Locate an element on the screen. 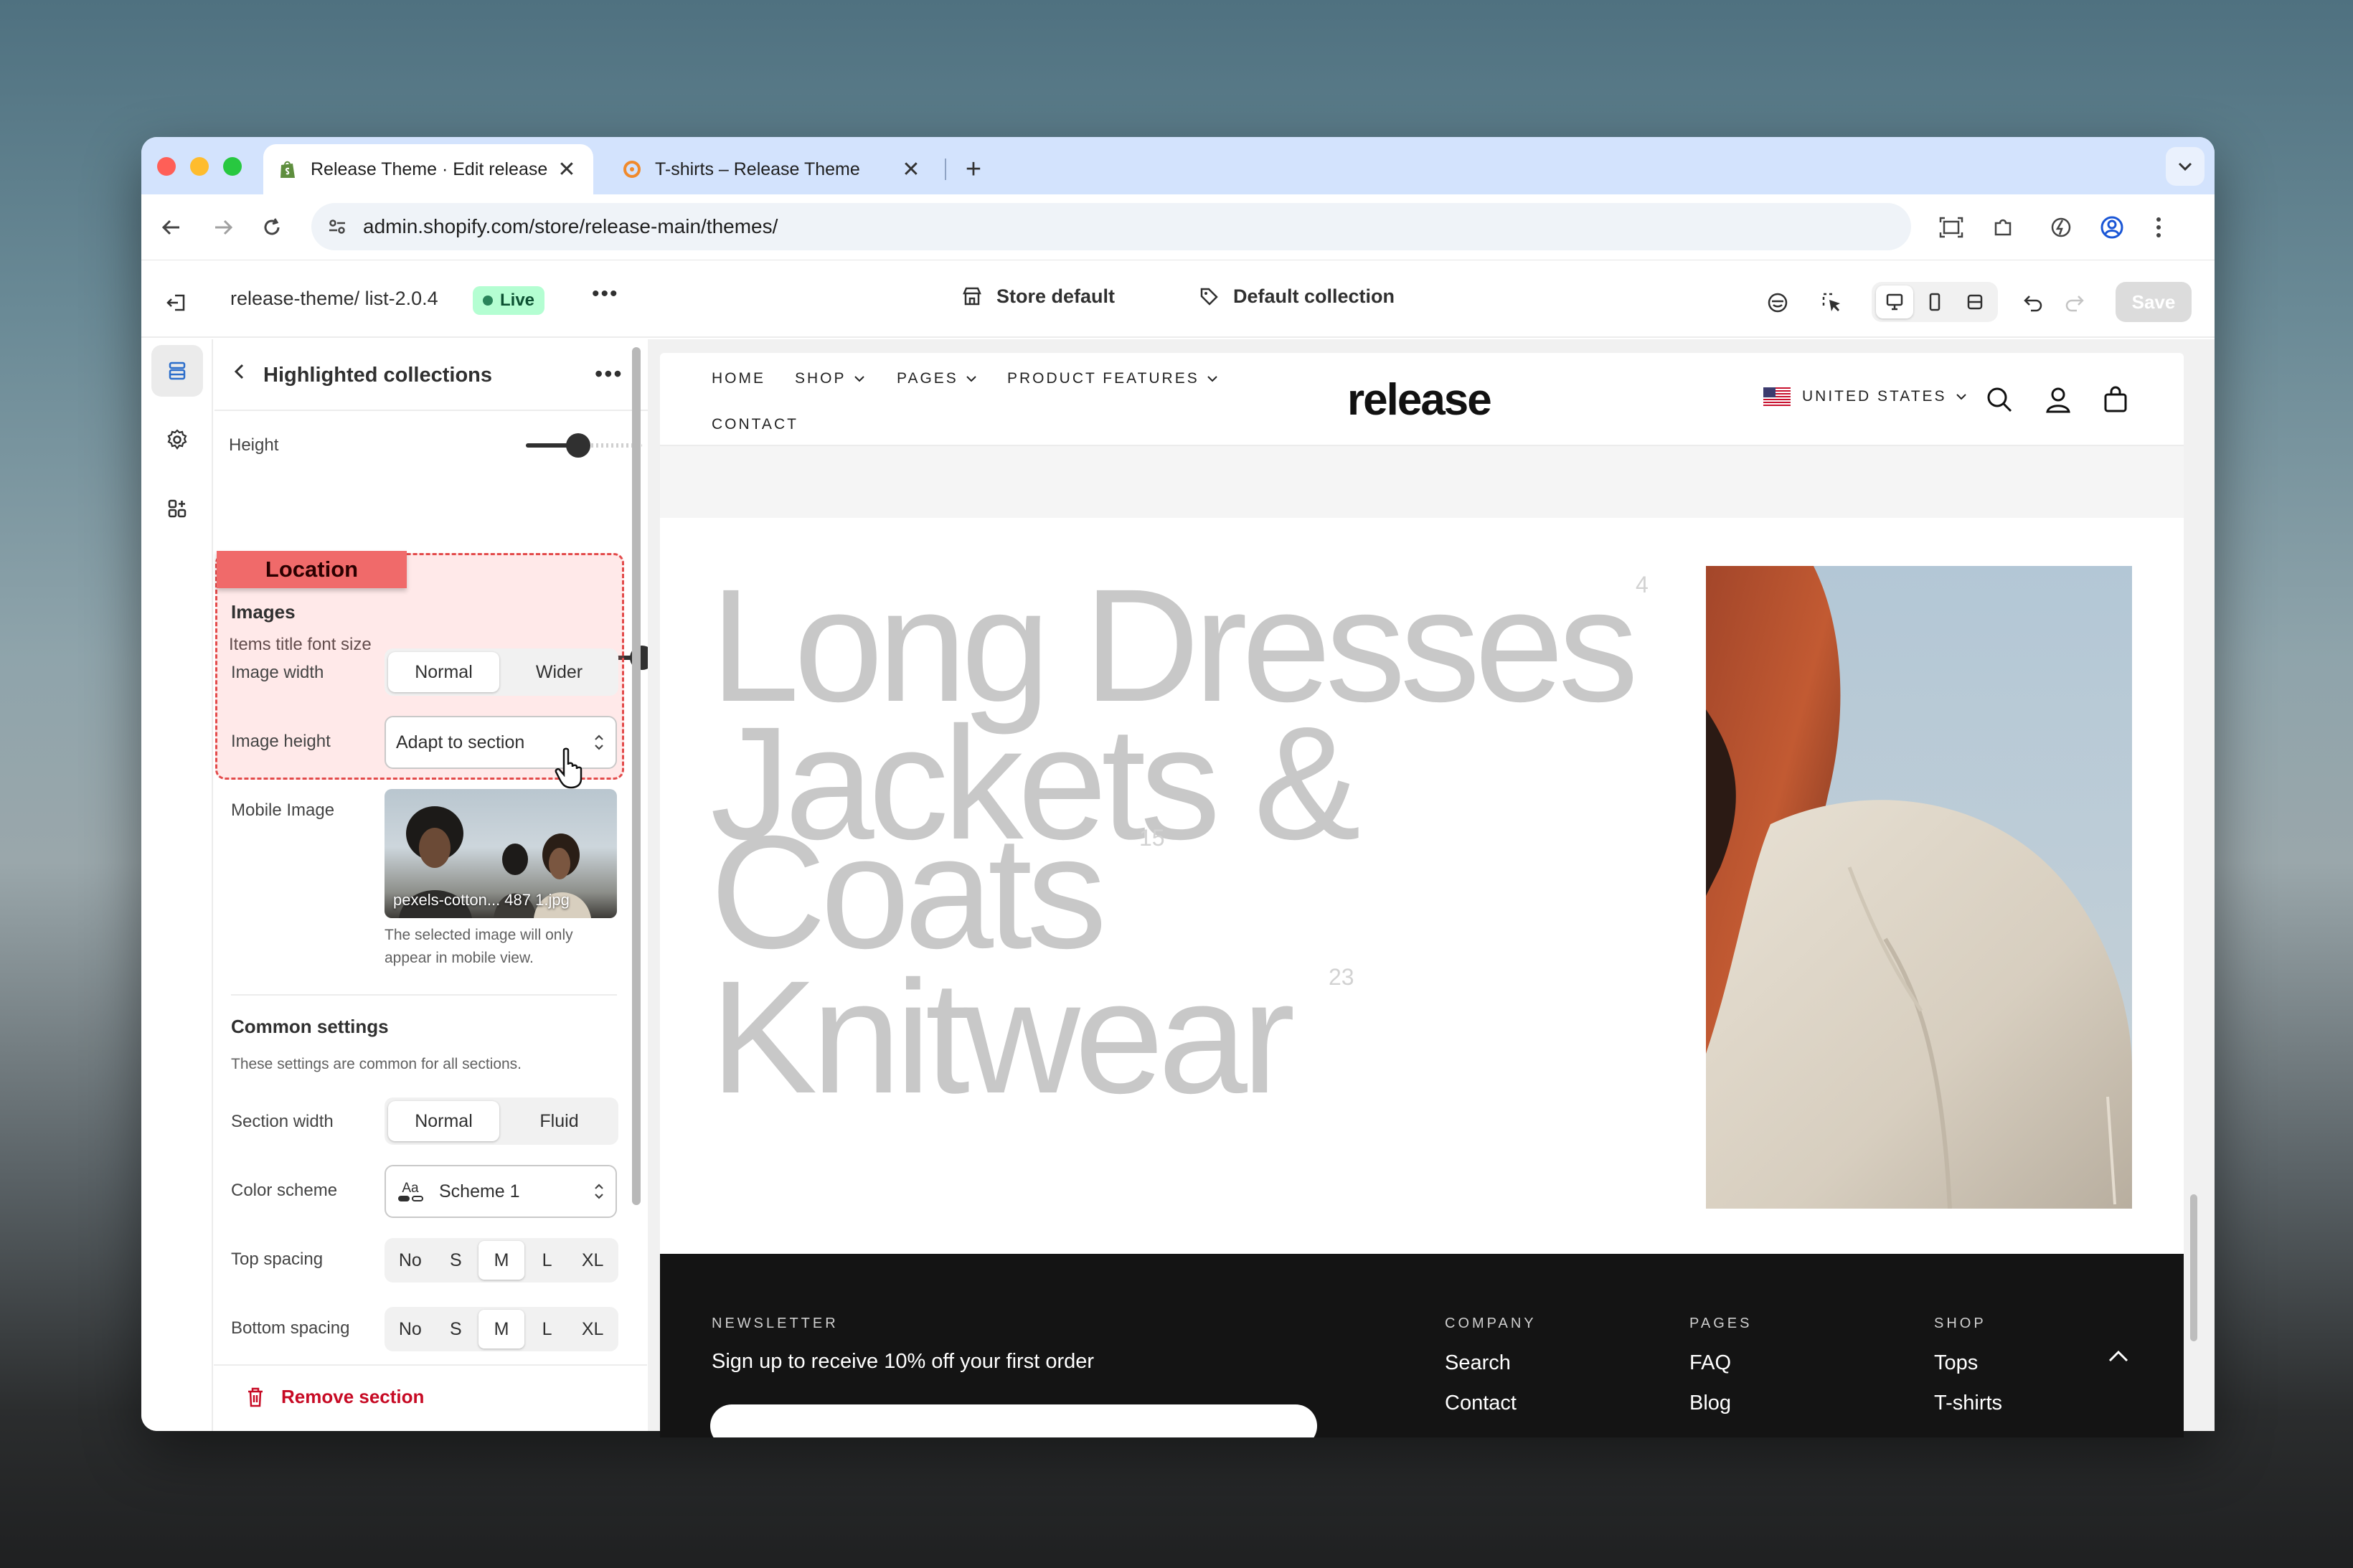 This screenshot has width=2353, height=1568. performance-icon is located at coordinates (2061, 228).